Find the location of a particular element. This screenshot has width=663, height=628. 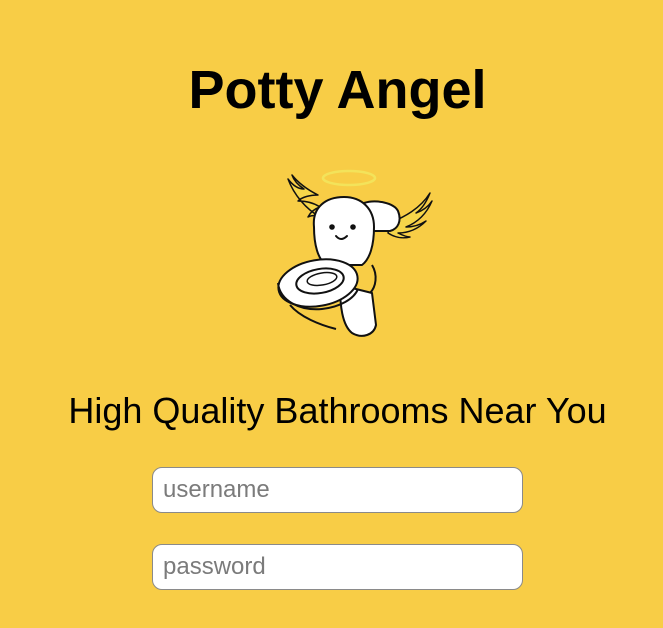

left-eye-icon is located at coordinates (332, 227).